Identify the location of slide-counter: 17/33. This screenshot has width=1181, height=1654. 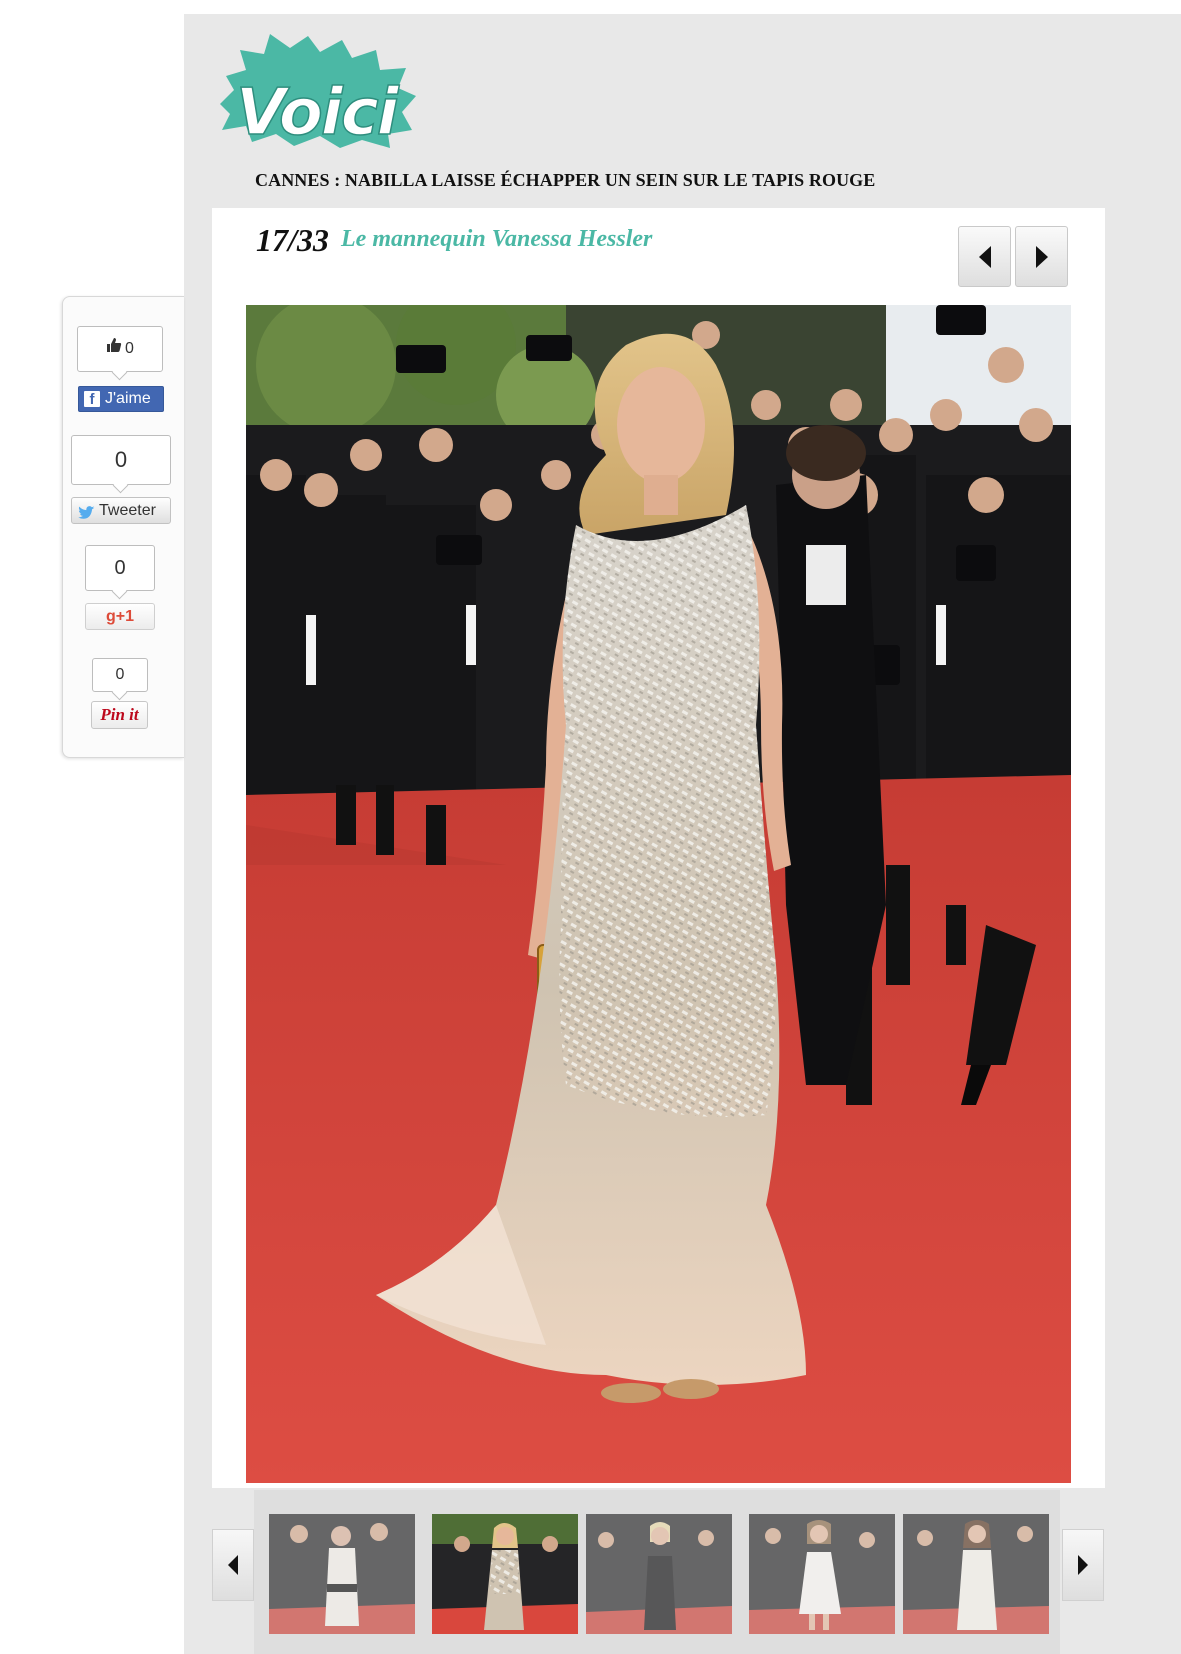
(292, 240).